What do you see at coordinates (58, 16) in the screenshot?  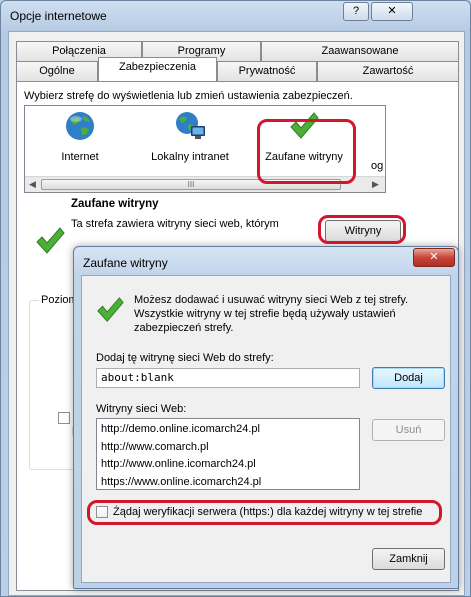 I see `window-title: Opcje internetowe` at bounding box center [58, 16].